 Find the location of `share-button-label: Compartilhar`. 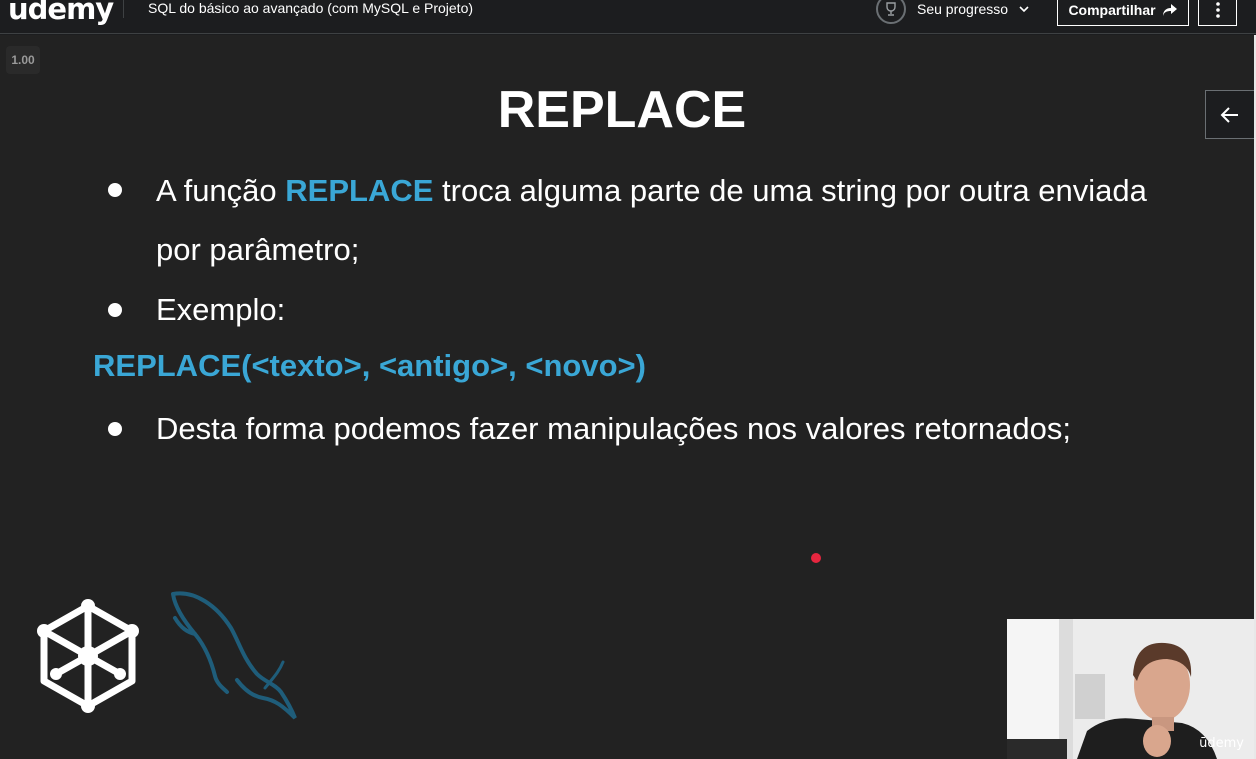

share-button-label: Compartilhar is located at coordinates (1112, 10).